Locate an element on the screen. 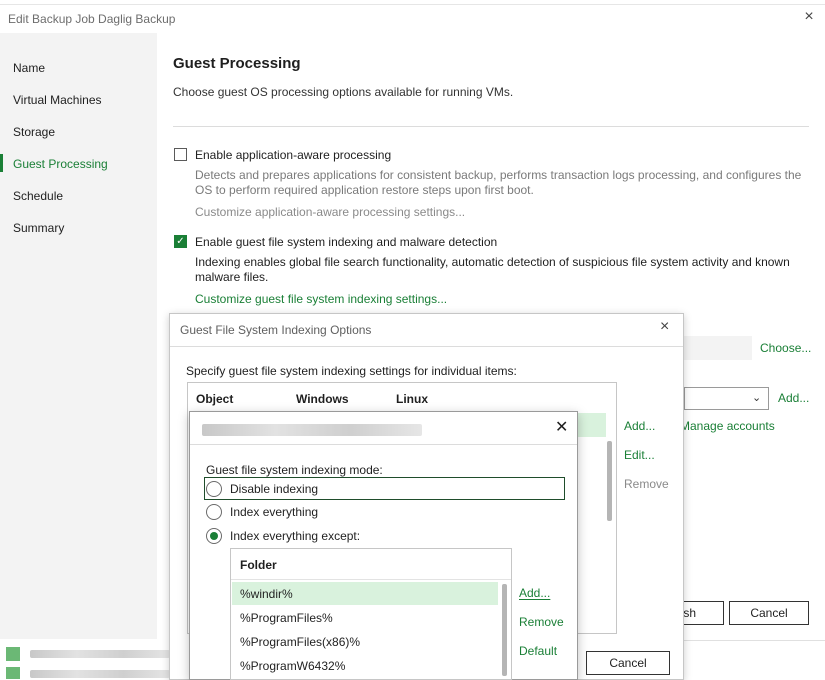 Image resolution: width=825 pixels, height=680 pixels. mode-label-except: Index everything except: is located at coordinates (295, 536).